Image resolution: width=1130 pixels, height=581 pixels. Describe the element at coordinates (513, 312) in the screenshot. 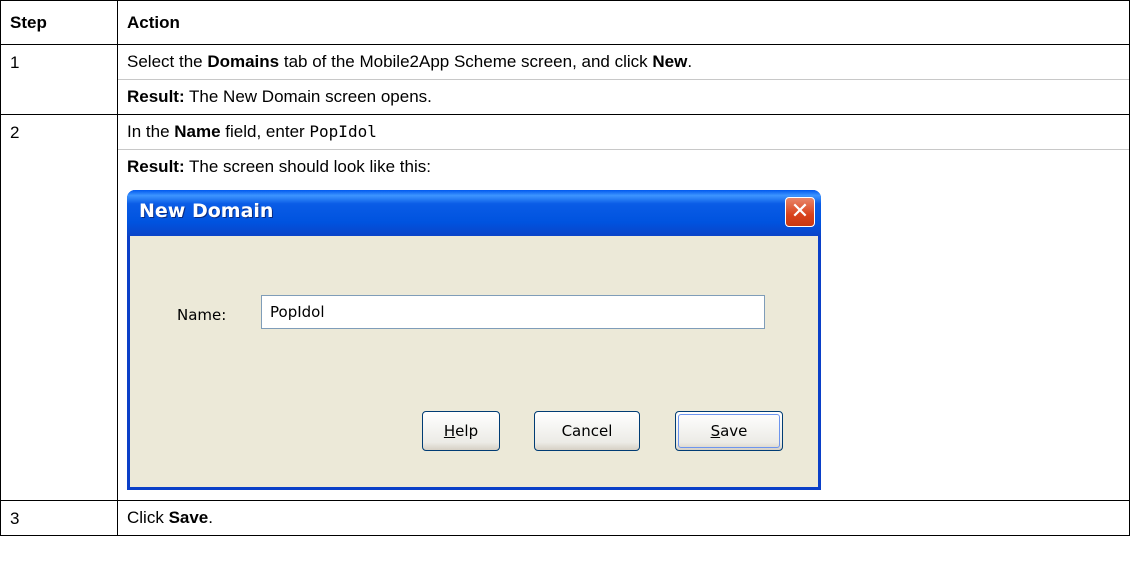

I see `name-input: PopIdol` at that location.